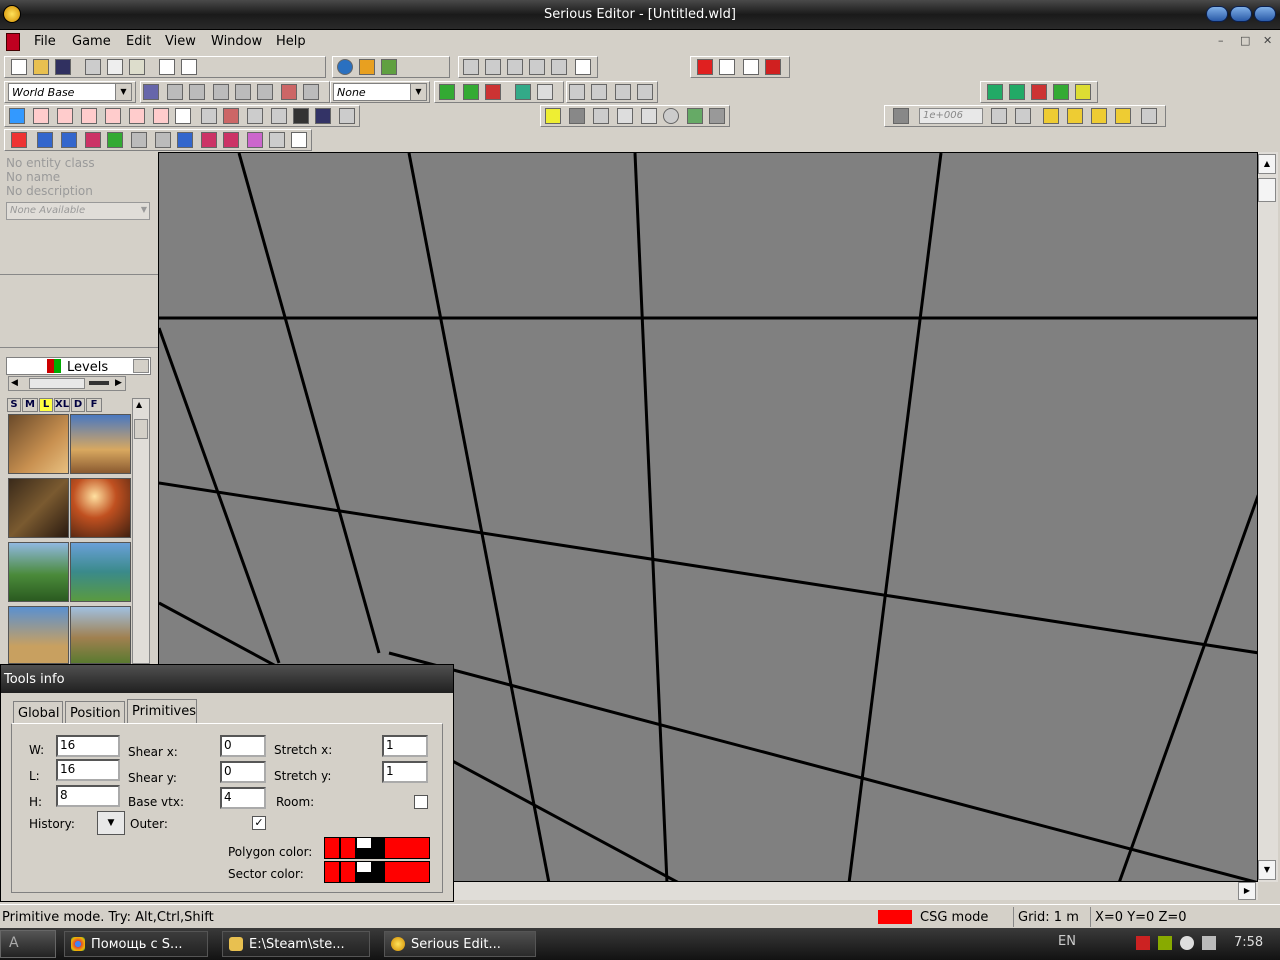 This screenshot has height=960, width=1280. What do you see at coordinates (137, 116) in the screenshot?
I see `select-entity-icon` at bounding box center [137, 116].